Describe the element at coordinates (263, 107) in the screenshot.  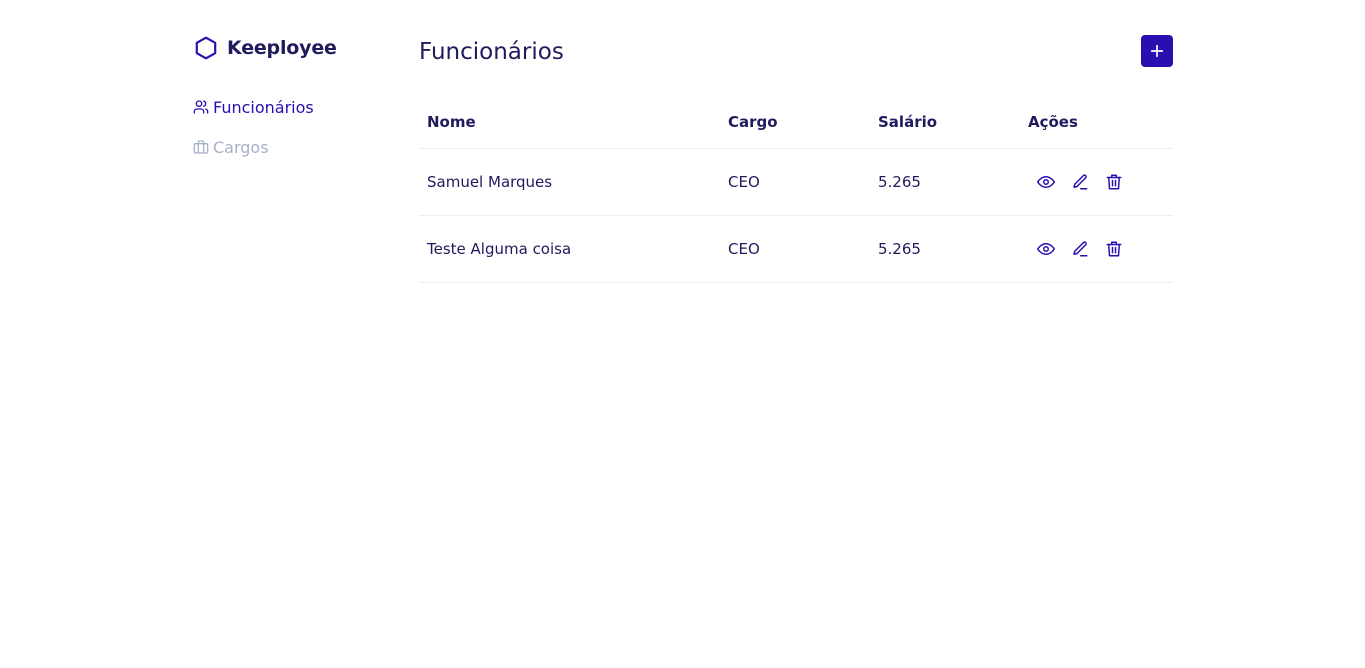
I see `sidebar-item-label: Funcionários` at that location.